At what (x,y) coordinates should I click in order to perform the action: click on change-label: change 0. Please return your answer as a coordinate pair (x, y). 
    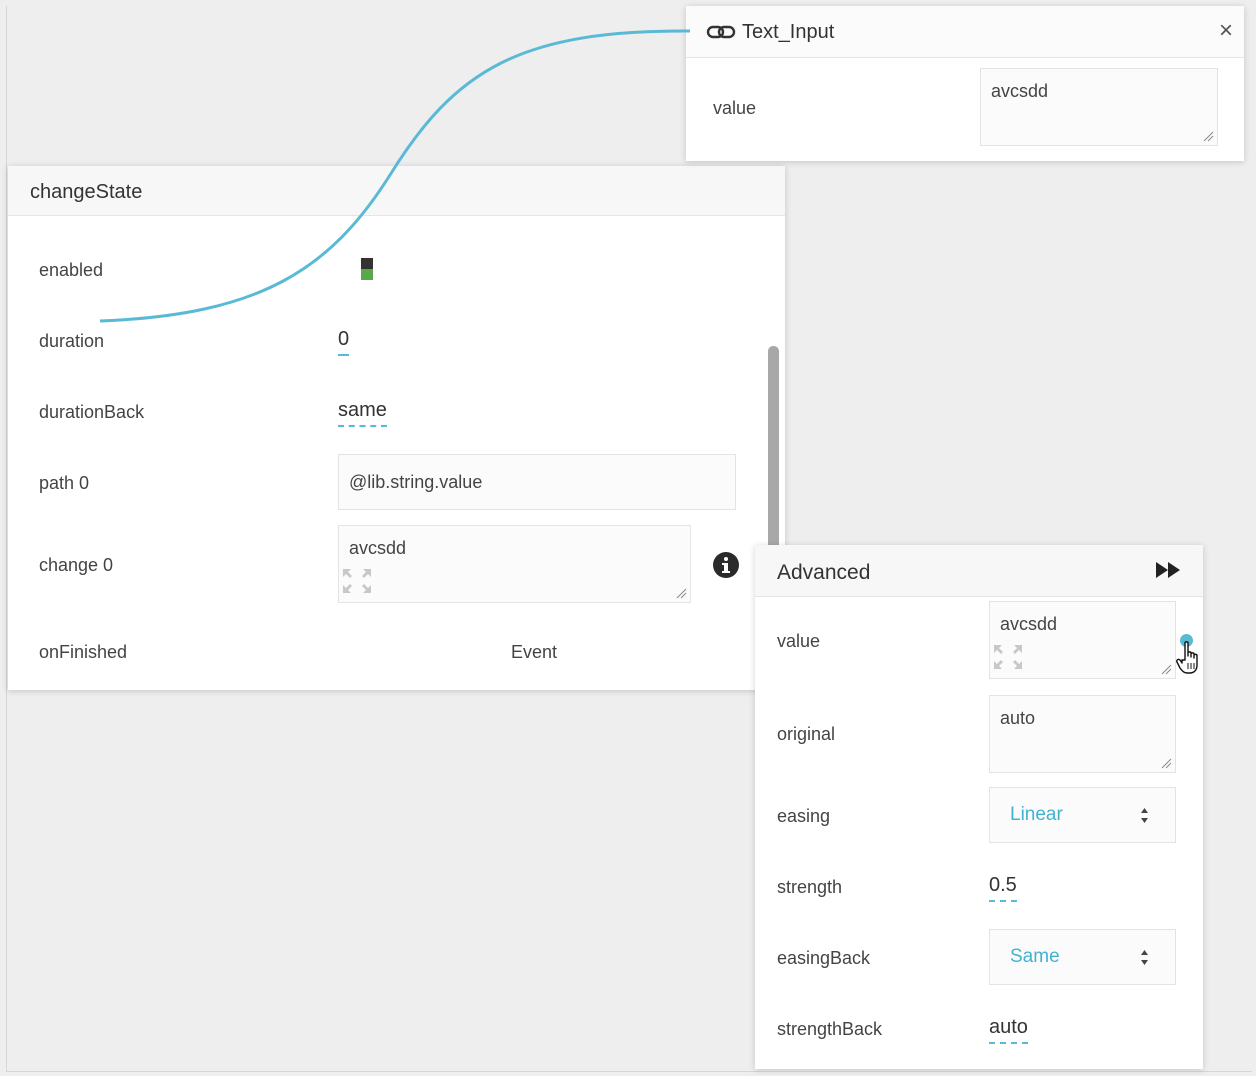
    Looking at the image, I should click on (76, 565).